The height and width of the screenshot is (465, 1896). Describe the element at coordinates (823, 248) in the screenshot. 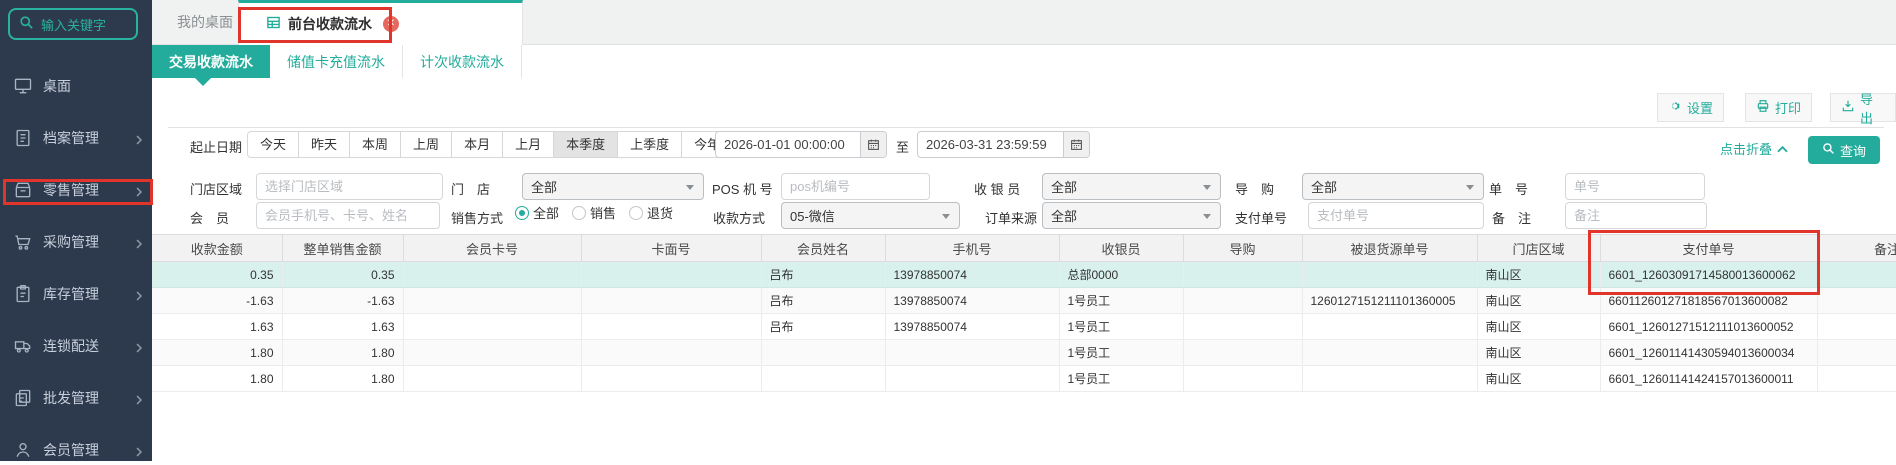

I see `col-member-name: 会员姓名` at that location.